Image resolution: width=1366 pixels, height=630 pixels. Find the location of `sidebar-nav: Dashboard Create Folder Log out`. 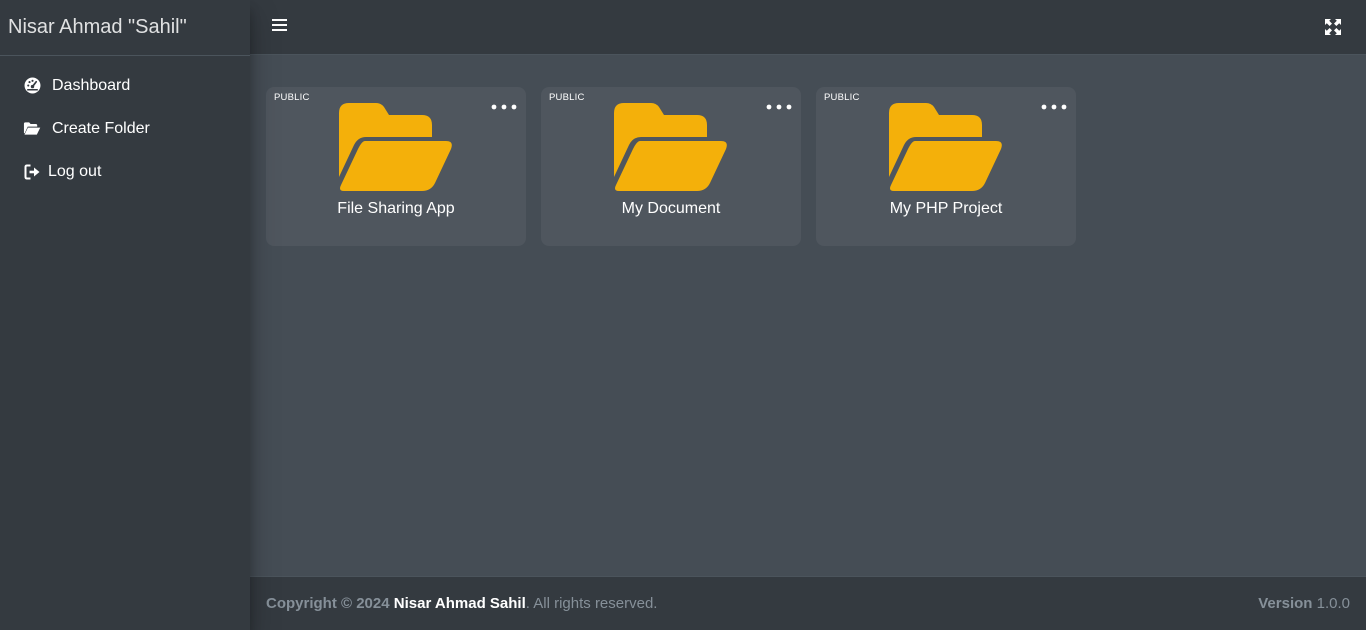

sidebar-nav: Dashboard Create Folder Log out is located at coordinates (125, 124).